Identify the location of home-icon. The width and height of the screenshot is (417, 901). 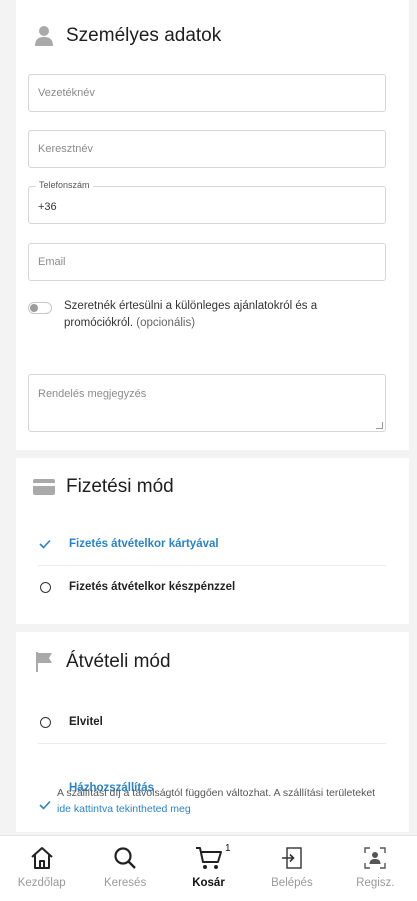
(42, 858).